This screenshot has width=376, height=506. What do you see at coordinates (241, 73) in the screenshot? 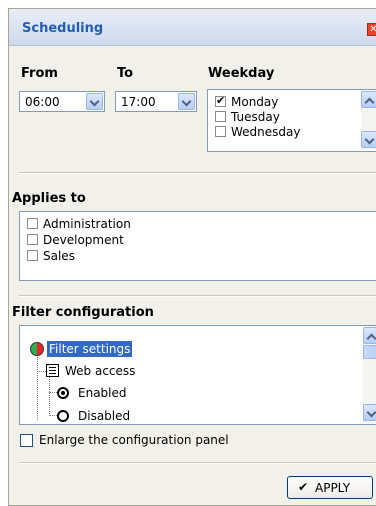
I see `weekday-label: Weekday` at bounding box center [241, 73].